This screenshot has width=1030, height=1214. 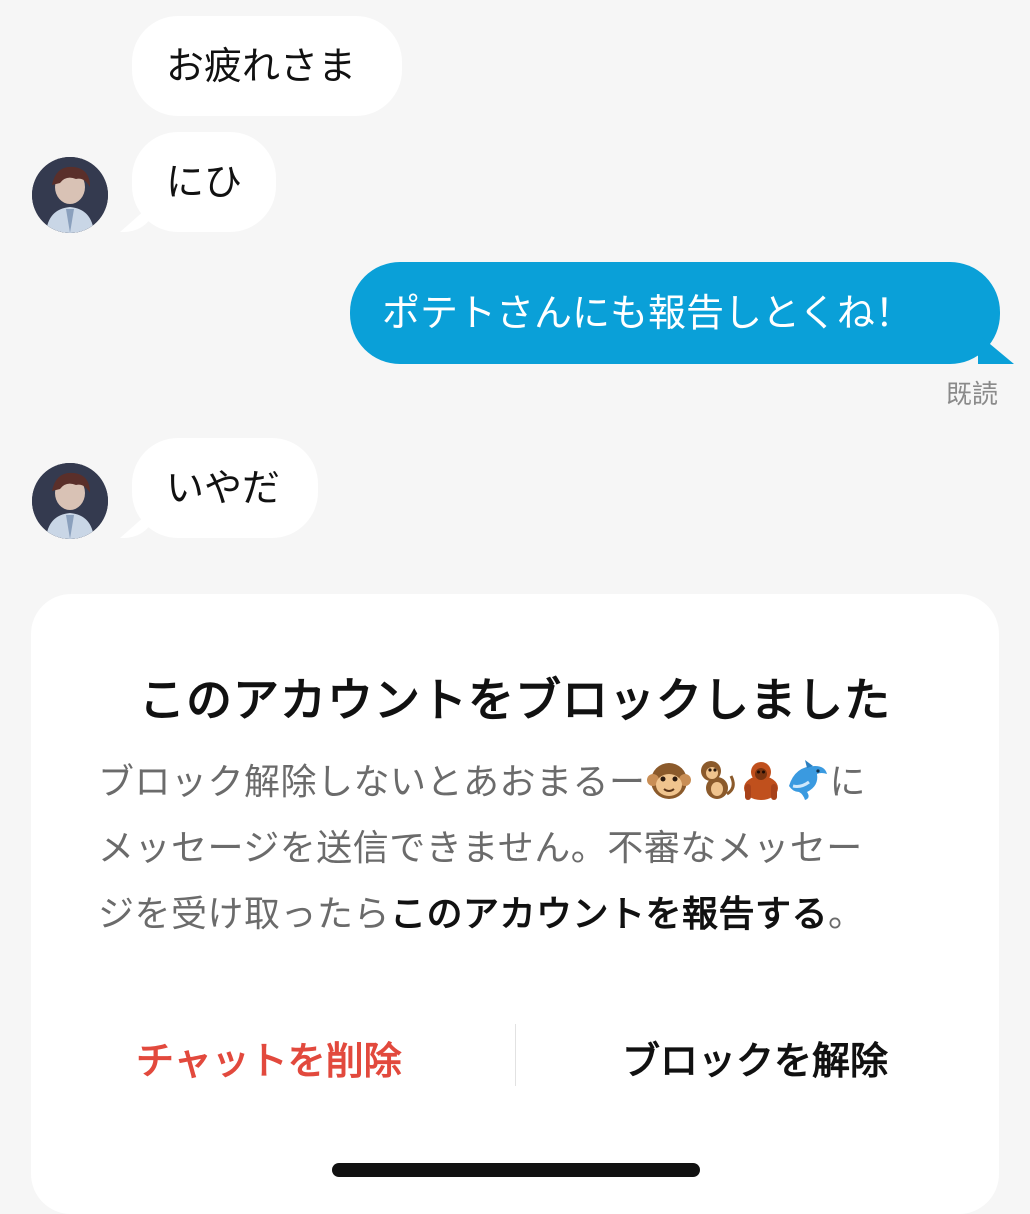 What do you see at coordinates (848, 782) in the screenshot?
I see `body-text: に` at bounding box center [848, 782].